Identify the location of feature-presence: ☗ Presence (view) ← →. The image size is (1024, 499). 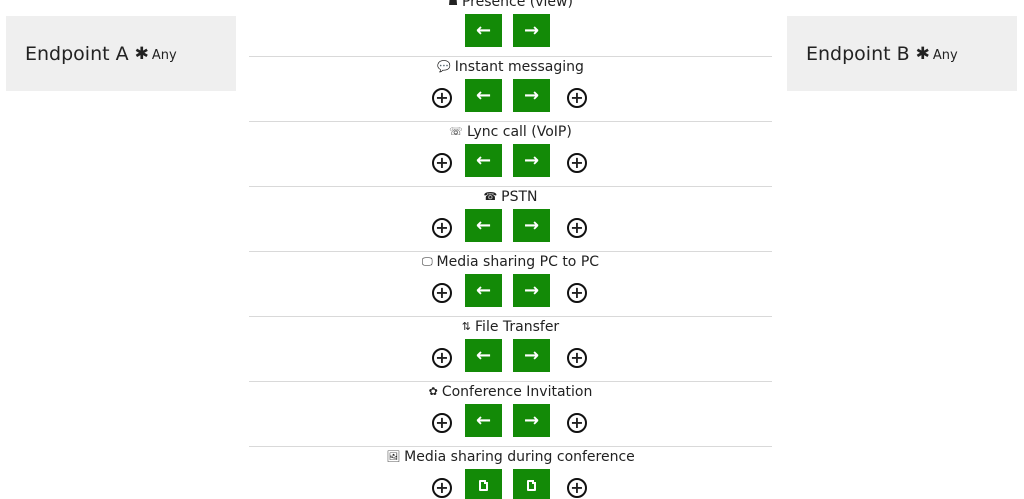
(510, 28).